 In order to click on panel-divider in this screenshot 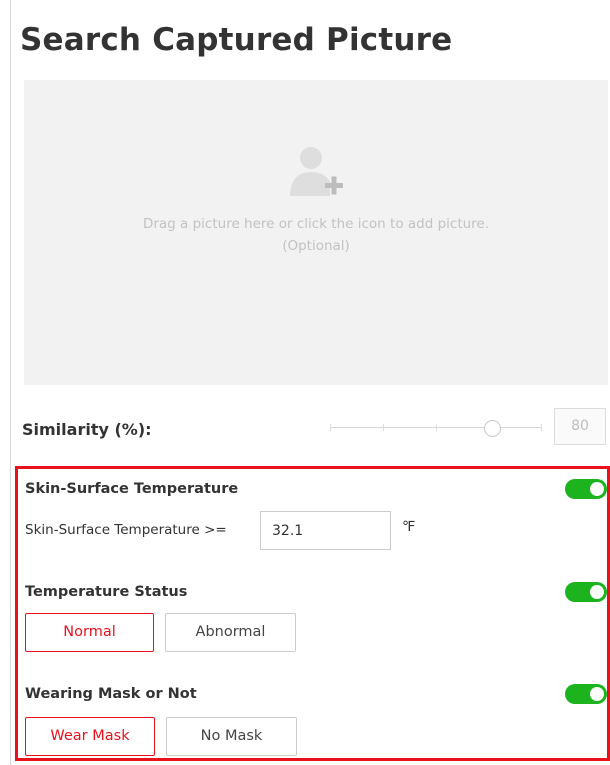, I will do `click(10, 382)`.